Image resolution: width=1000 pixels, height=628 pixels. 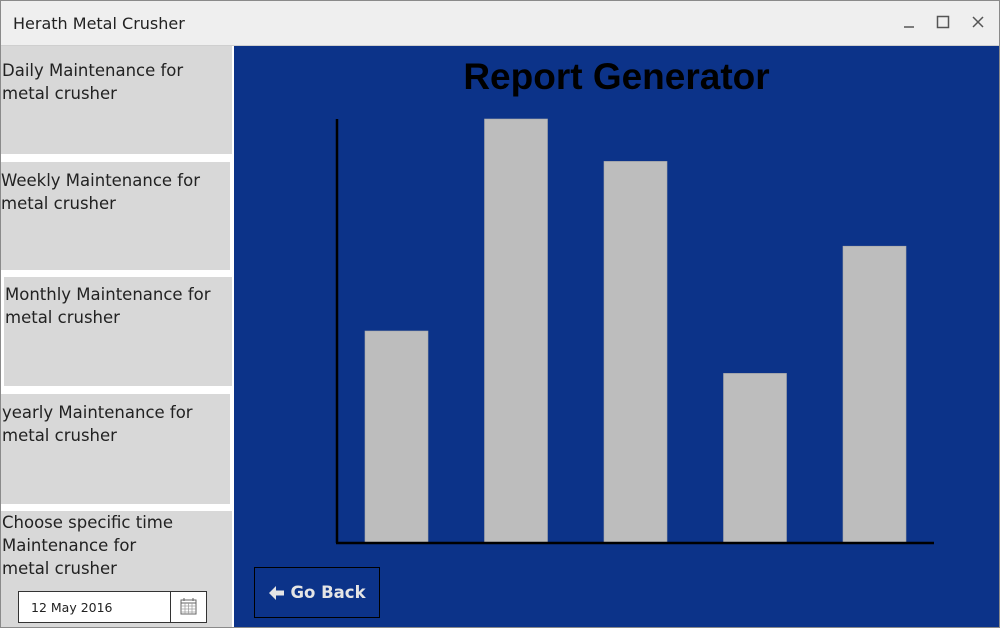 What do you see at coordinates (118, 331) in the screenshot?
I see `sidebar-item-monthly: Monthly Maintenance for metal crusher` at bounding box center [118, 331].